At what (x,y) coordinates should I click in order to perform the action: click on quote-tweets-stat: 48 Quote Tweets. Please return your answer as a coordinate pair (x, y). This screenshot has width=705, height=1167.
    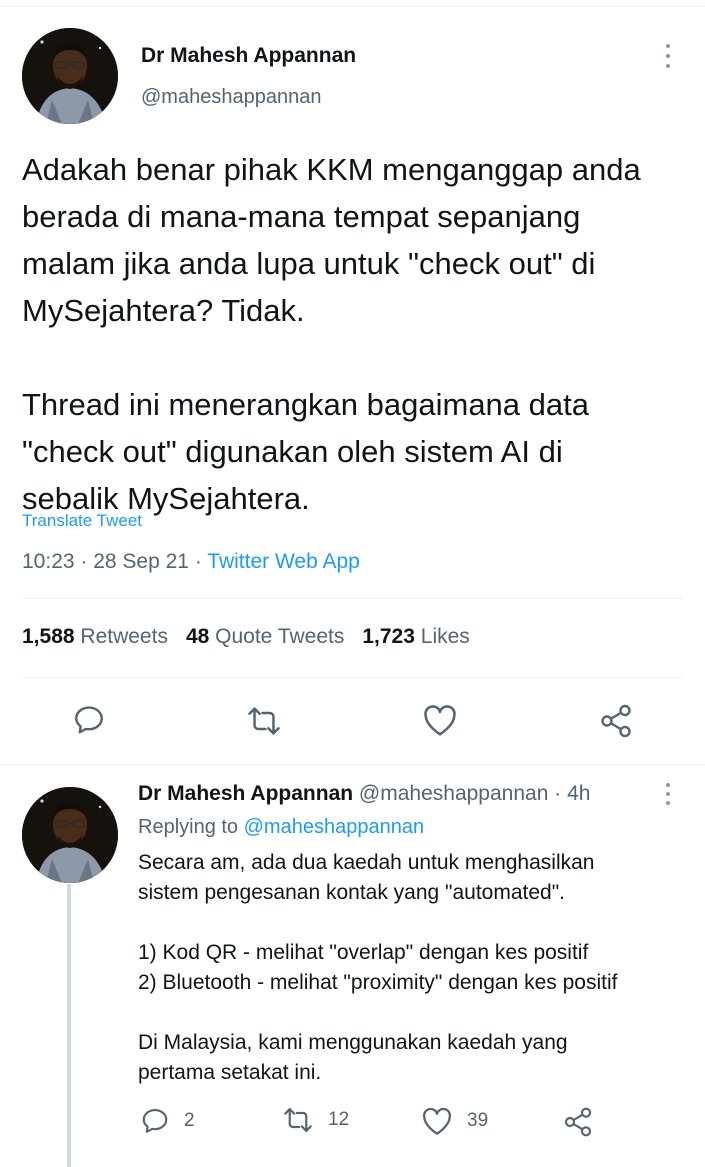
    Looking at the image, I should click on (265, 636).